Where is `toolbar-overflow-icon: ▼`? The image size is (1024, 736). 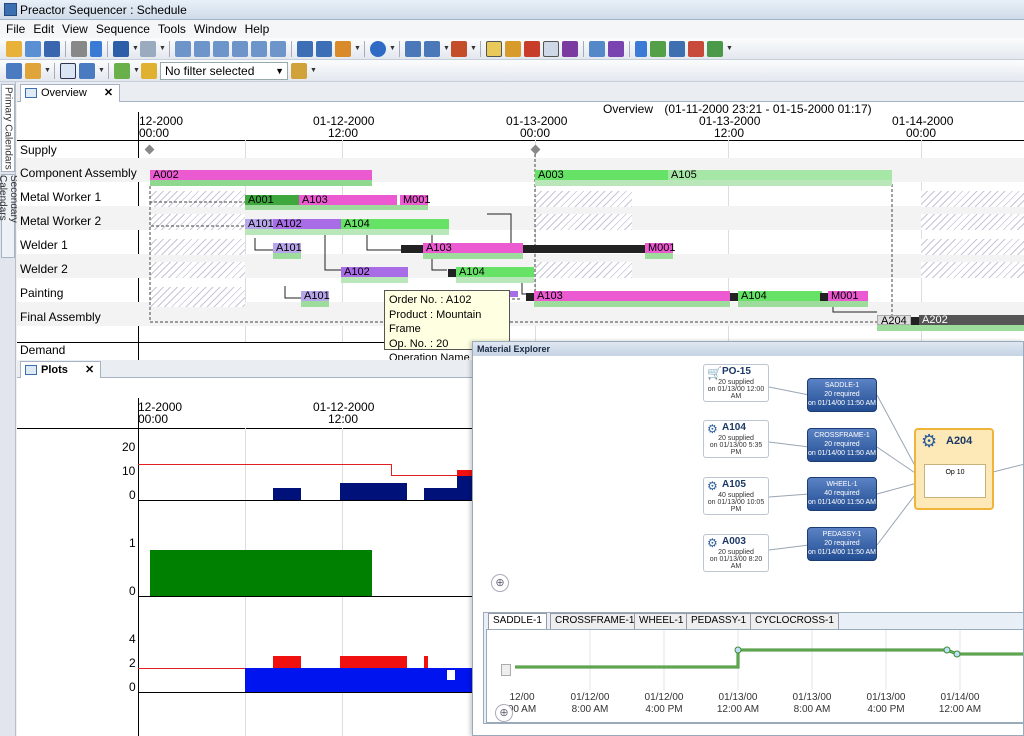 toolbar-overflow-icon: ▼ is located at coordinates (729, 49).